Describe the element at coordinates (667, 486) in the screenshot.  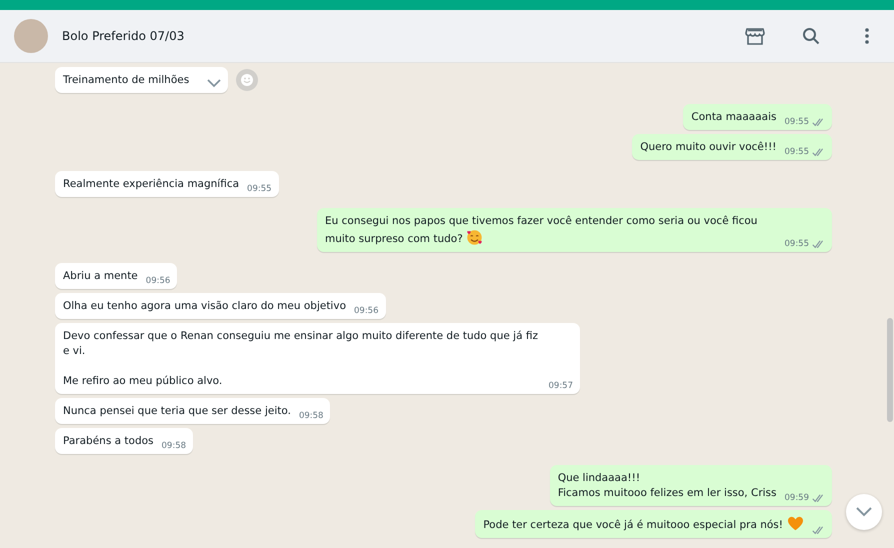
I see `message-text: Que lindaaaa!!! Ficamos muitooo felizes em ler isso, Criss` at that location.